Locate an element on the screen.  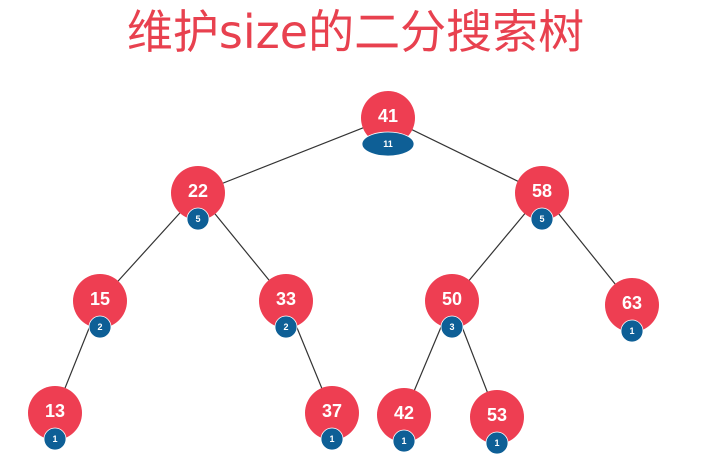
node-value: 22 is located at coordinates (198, 191).